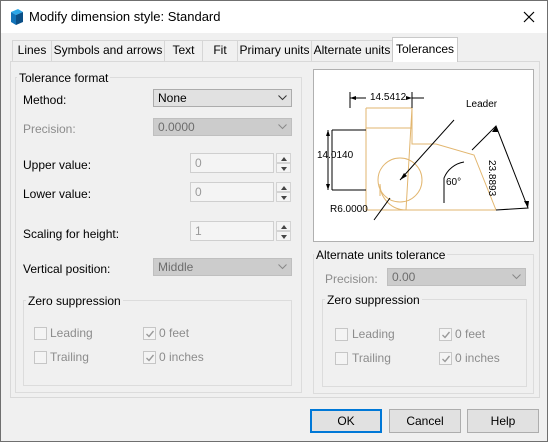 Image resolution: width=548 pixels, height=442 pixels. What do you see at coordinates (351, 279) in the screenshot?
I see `alt-precision-label: Precision:` at bounding box center [351, 279].